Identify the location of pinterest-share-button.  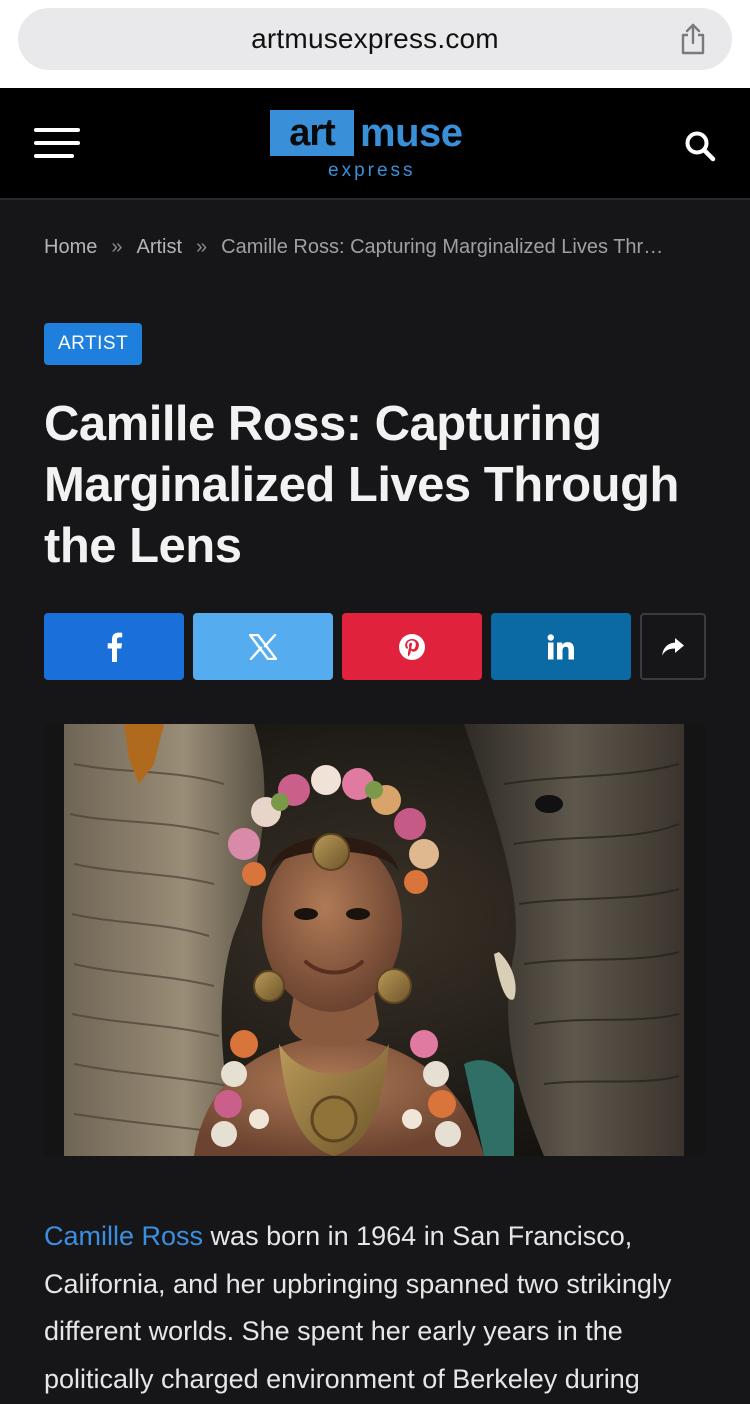
(412, 646).